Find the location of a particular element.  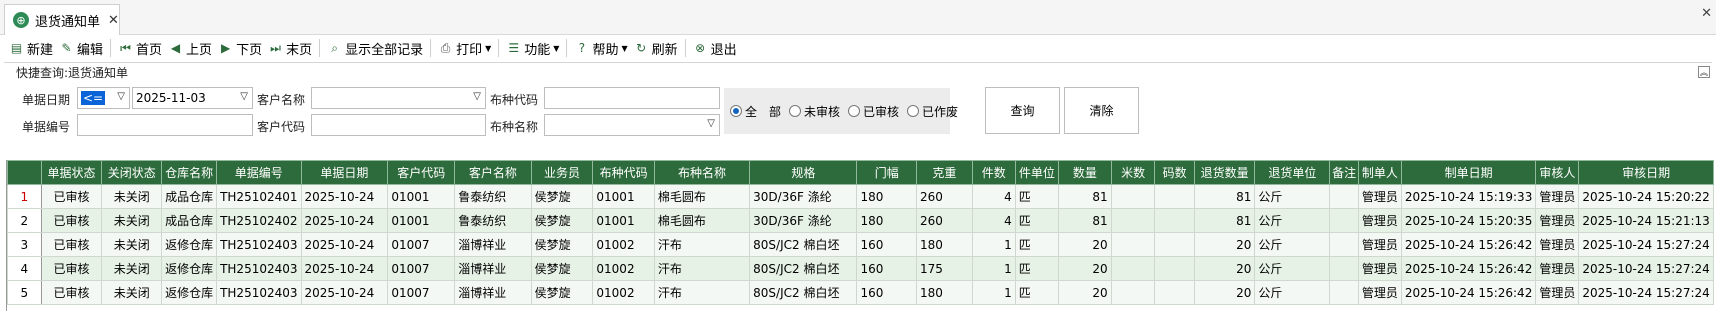

status-radio-approved: 已审核 is located at coordinates (873, 111).